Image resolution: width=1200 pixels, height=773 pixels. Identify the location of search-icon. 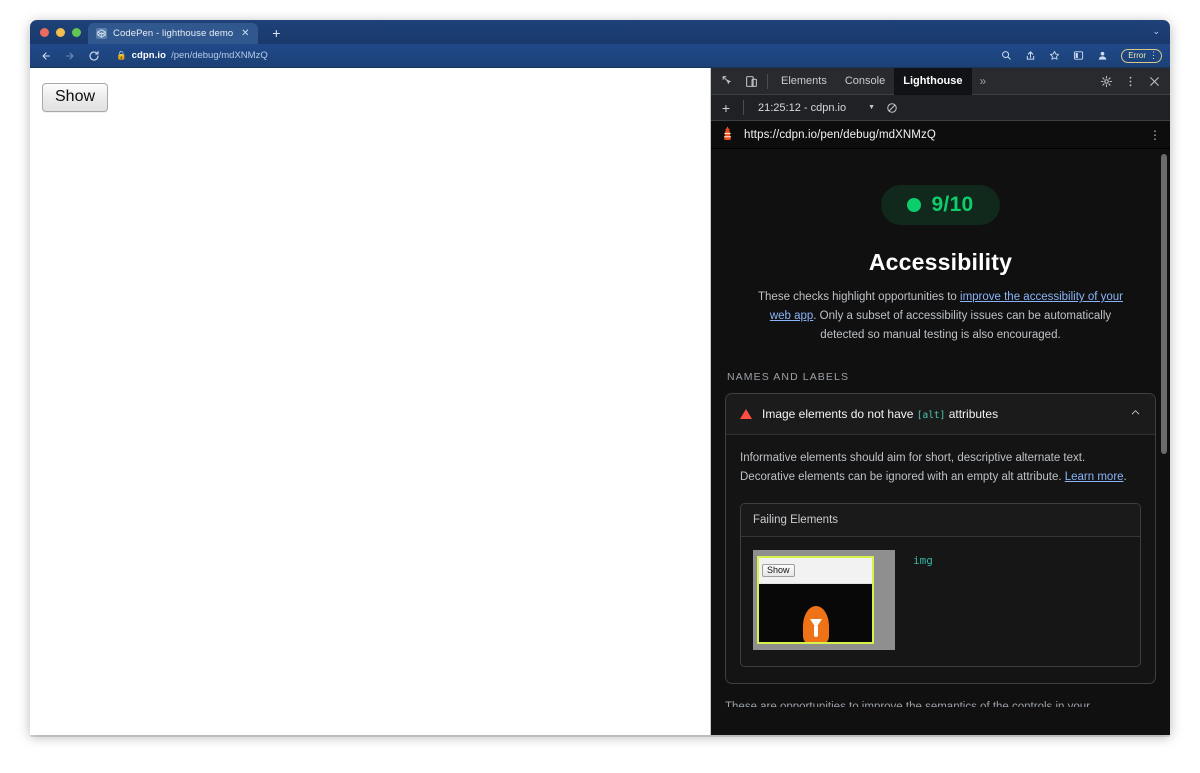
(1006, 55).